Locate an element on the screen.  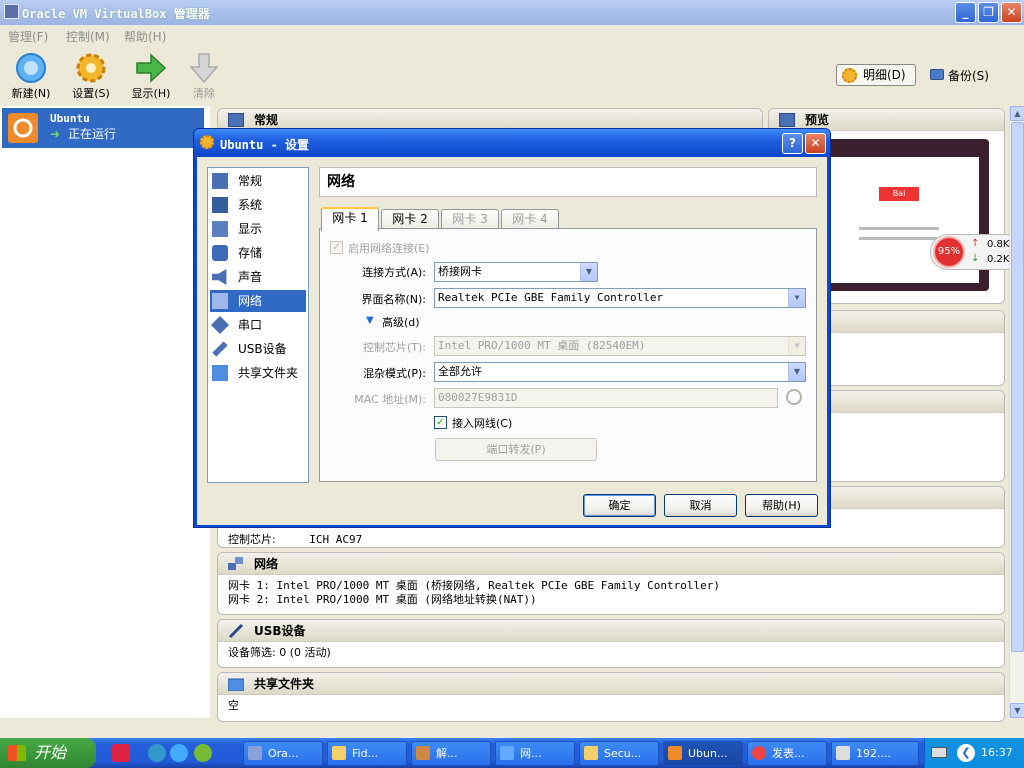
menu-control: 控制(M) is located at coordinates (88, 36).